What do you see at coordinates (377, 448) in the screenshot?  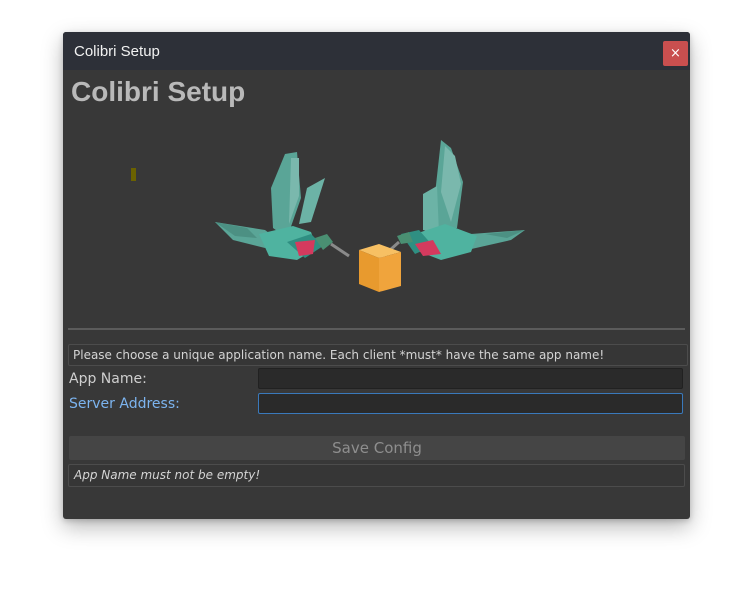 I see `save-config-button: Save Config` at bounding box center [377, 448].